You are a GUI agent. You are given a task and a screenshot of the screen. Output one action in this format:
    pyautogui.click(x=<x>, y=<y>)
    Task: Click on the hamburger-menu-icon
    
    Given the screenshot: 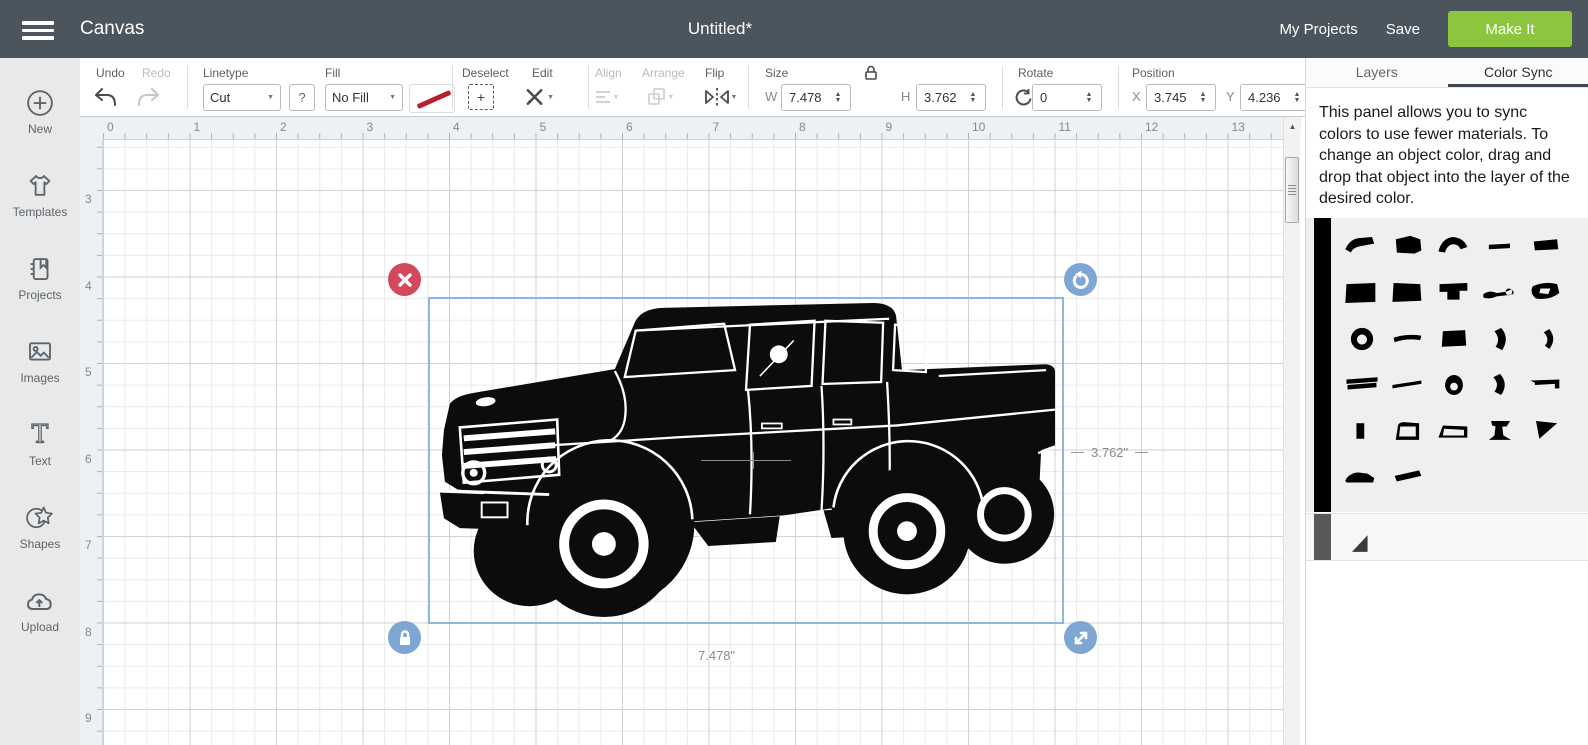 What is the action you would take?
    pyautogui.click(x=38, y=29)
    